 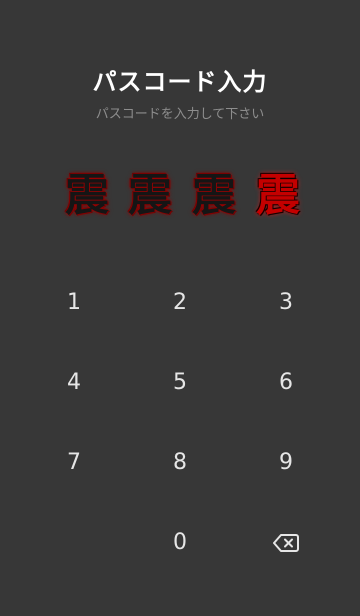 I want to click on key-9: 9, so click(x=286, y=463).